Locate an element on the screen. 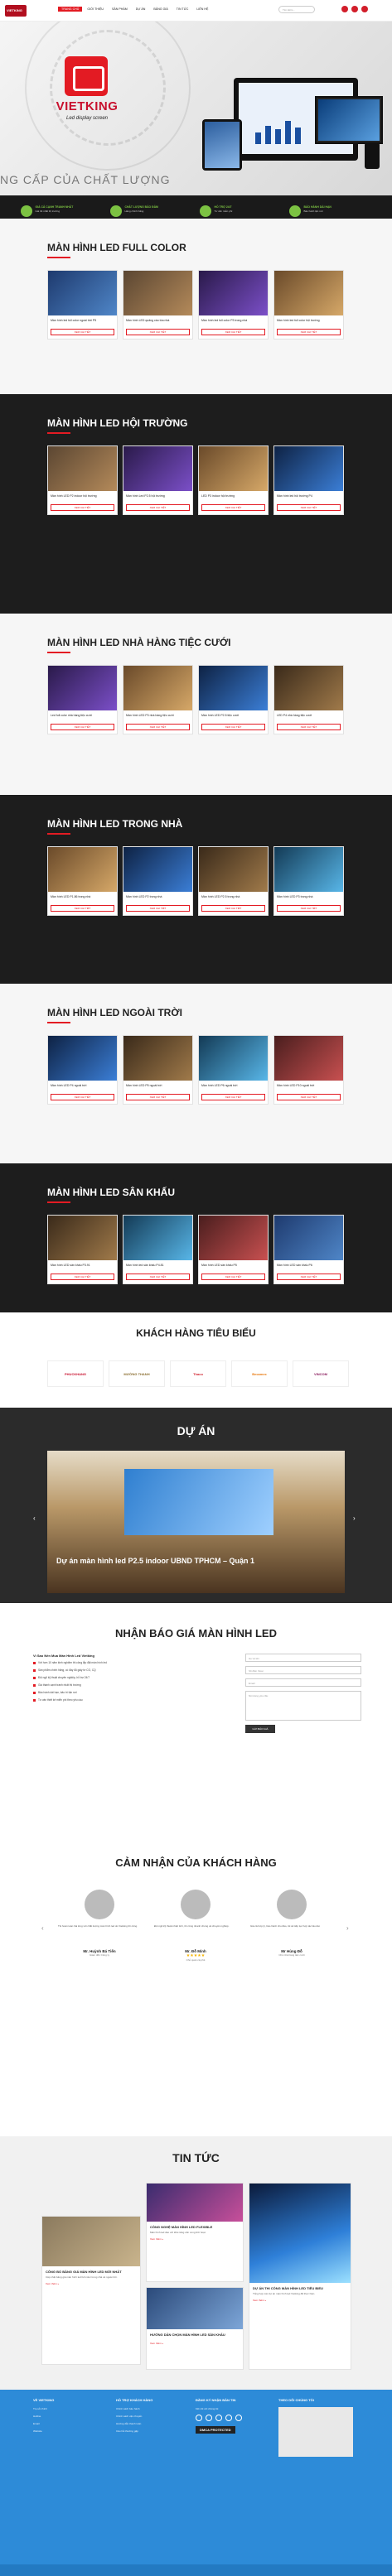 The height and width of the screenshot is (2576, 392). product-title: Màn hình LED P1.86 trong nhà is located at coordinates (82, 897).